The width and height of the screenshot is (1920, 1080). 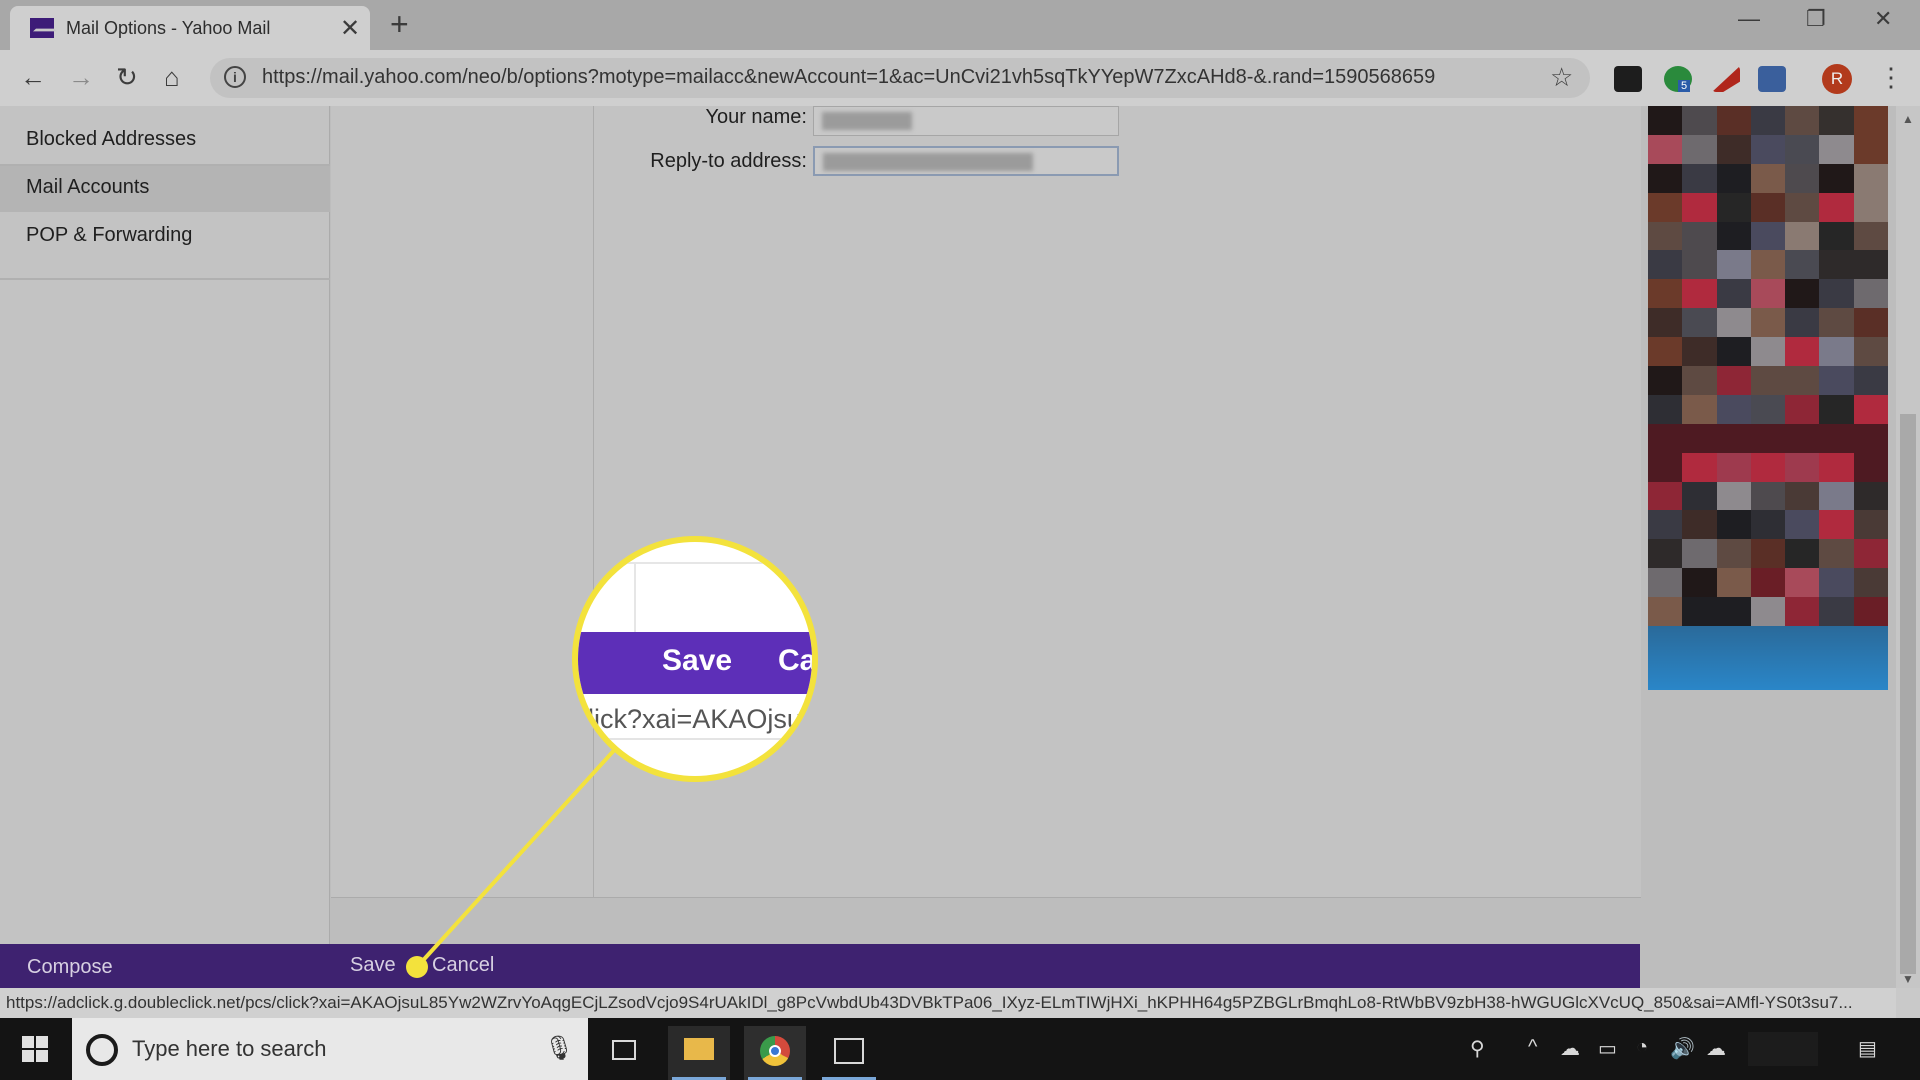 I want to click on tray-expand-icon: ^, so click(x=1532, y=1047).